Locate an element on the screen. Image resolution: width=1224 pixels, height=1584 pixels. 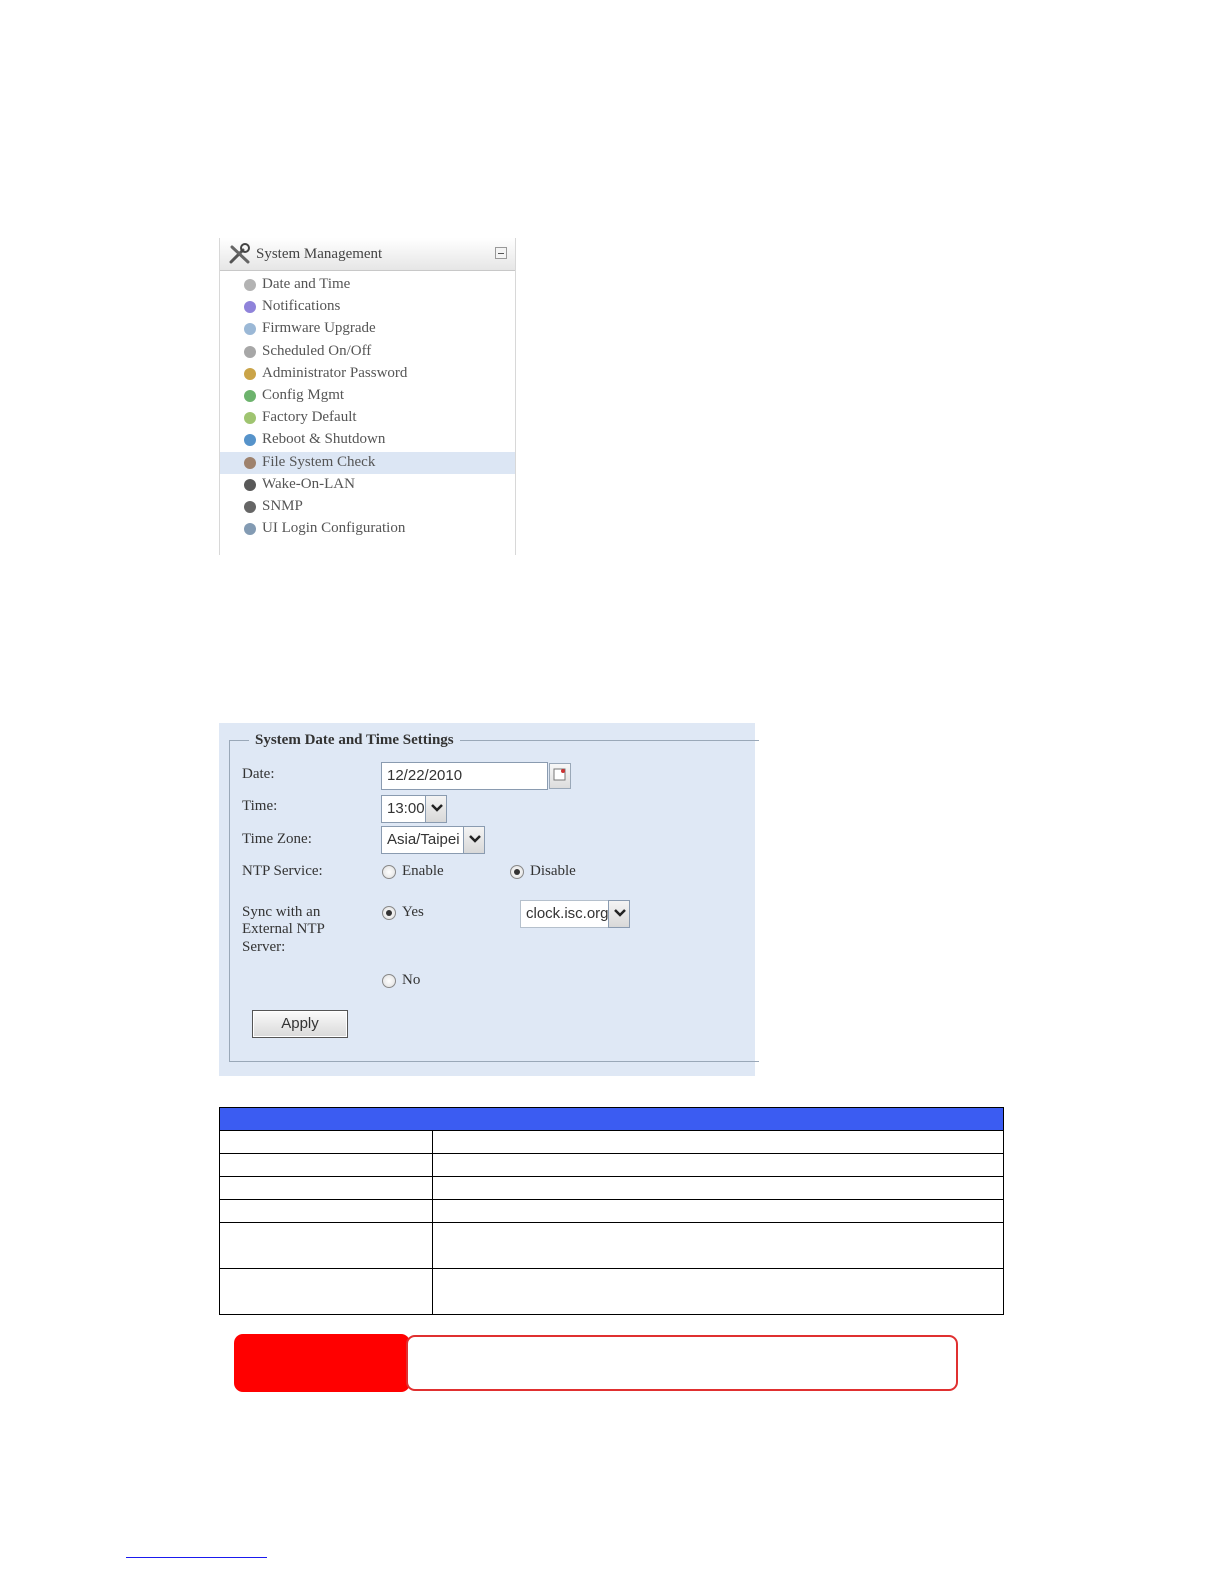
menu-item-label: Reboot & Shutdown is located at coordinates (324, 439).